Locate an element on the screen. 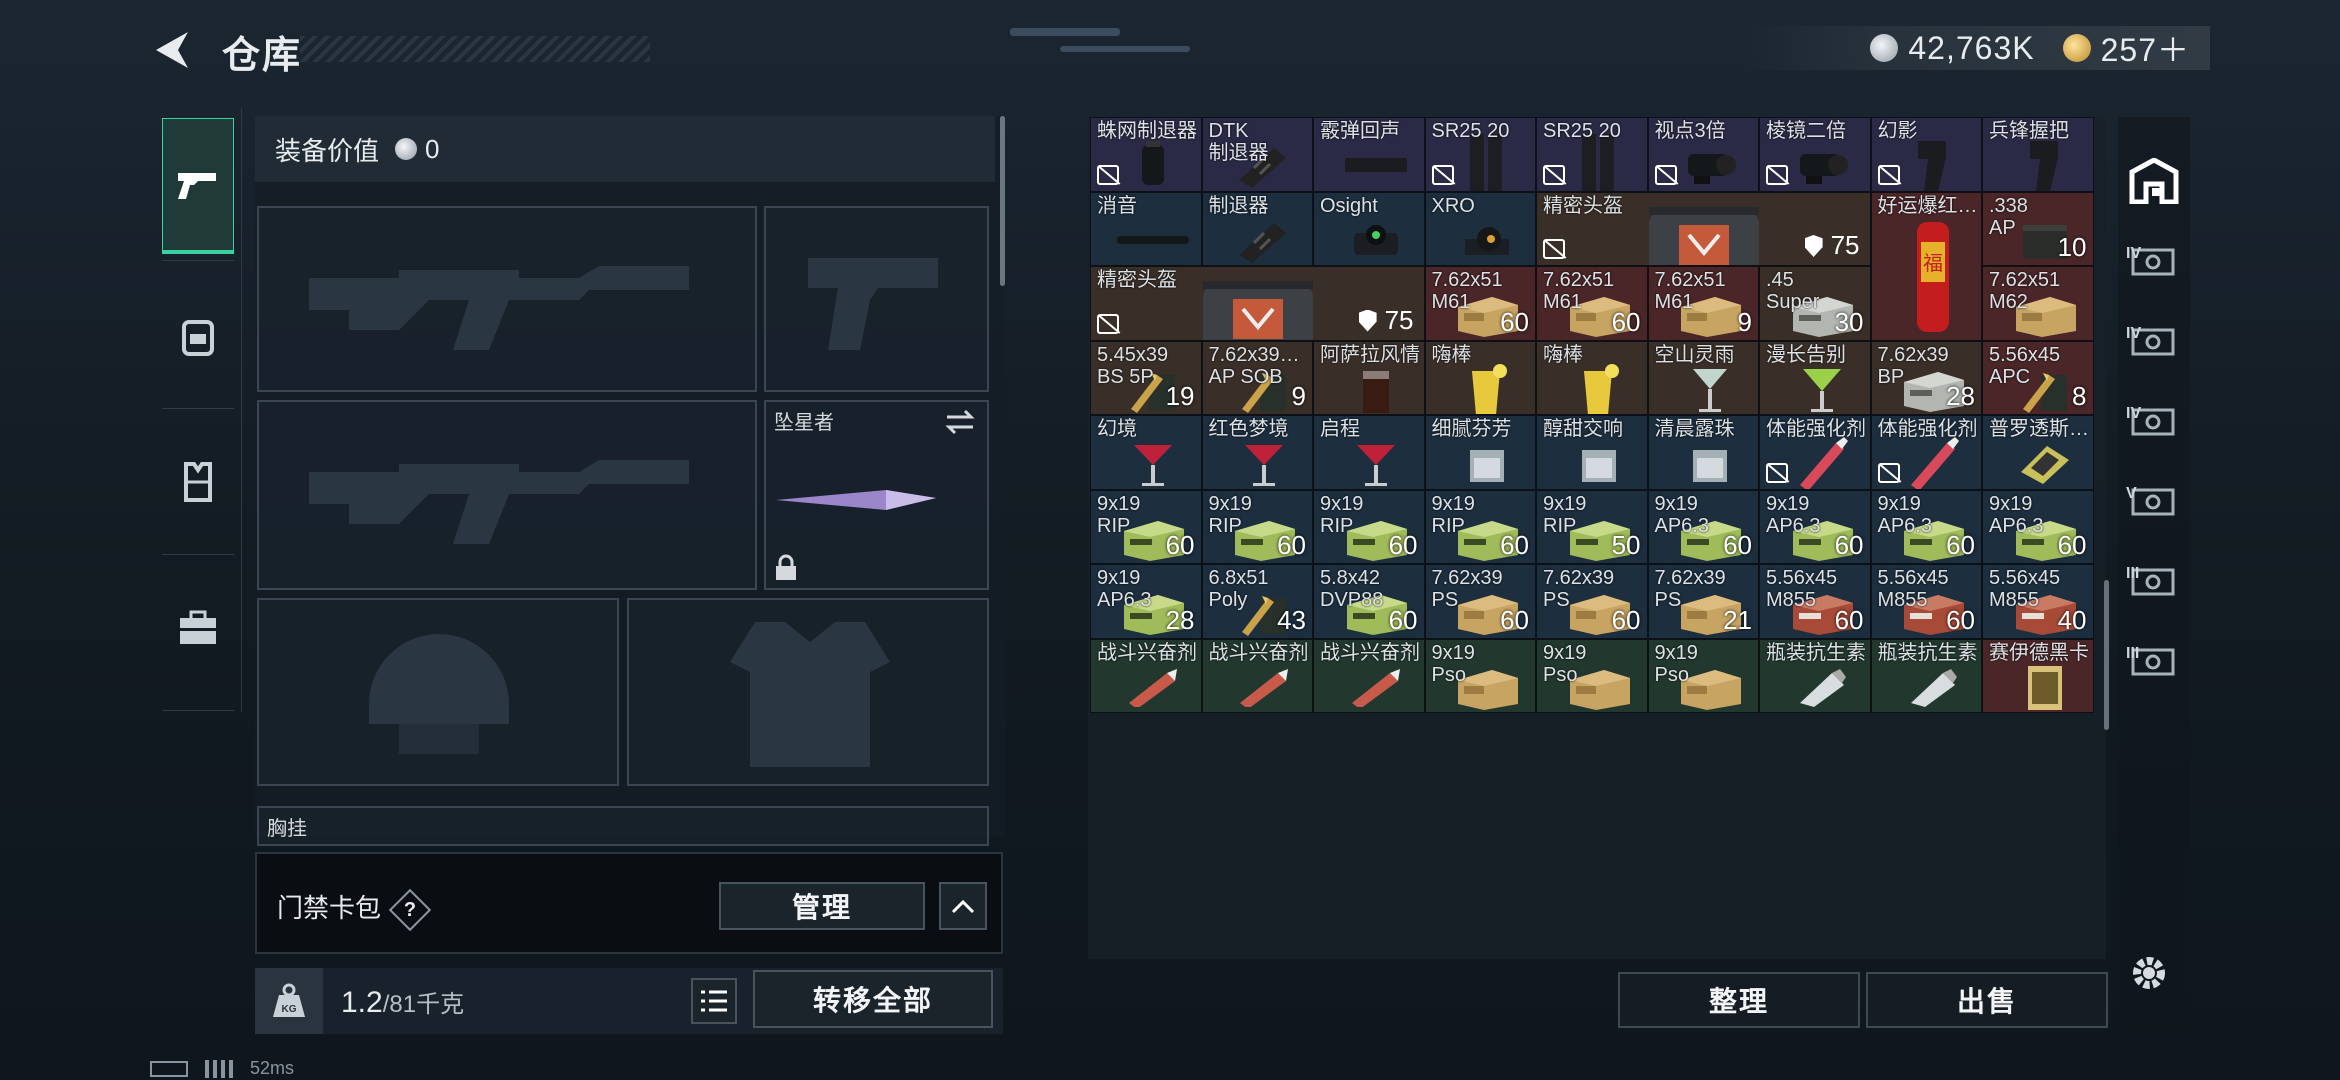 The width and height of the screenshot is (2340, 1080). inventory-item: 7.62x39… AP SOB 9 is located at coordinates (1257, 377).